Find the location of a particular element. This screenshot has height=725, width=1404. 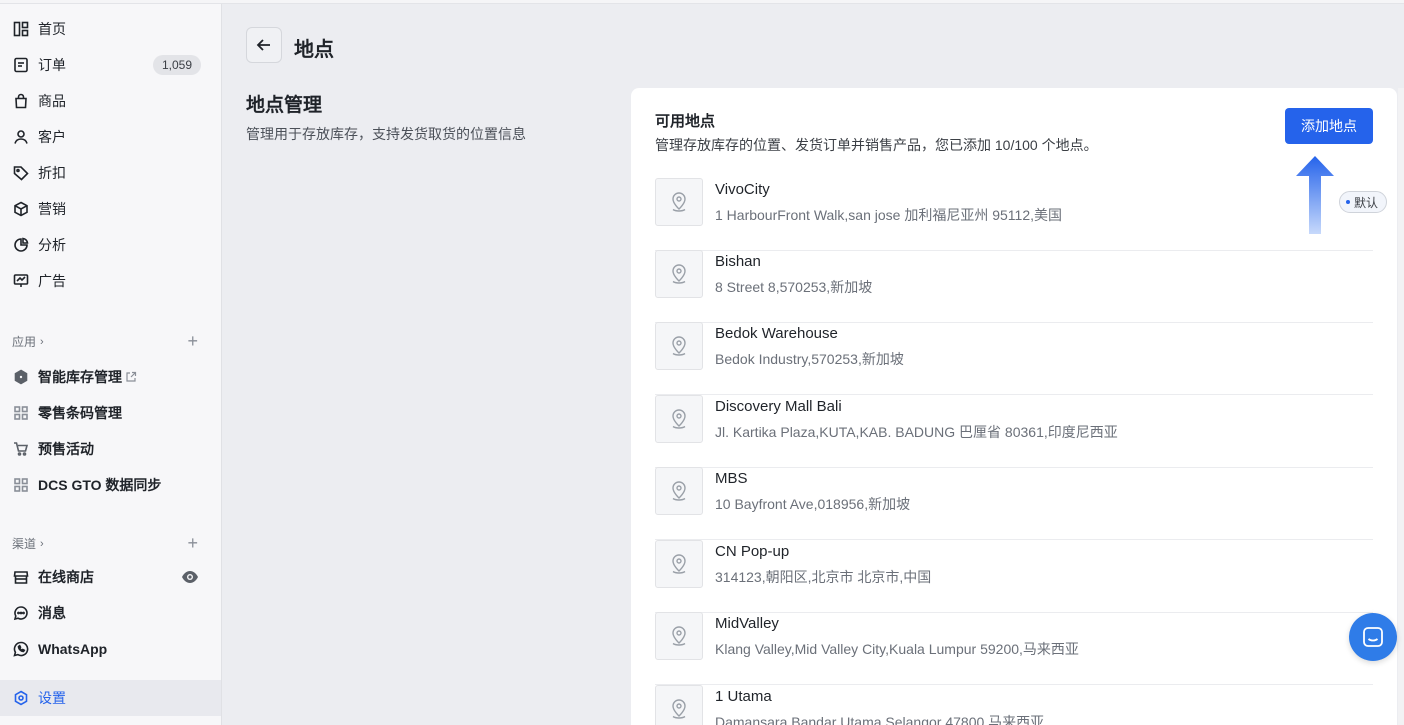

location-name: CN Pop-up is located at coordinates (752, 551).